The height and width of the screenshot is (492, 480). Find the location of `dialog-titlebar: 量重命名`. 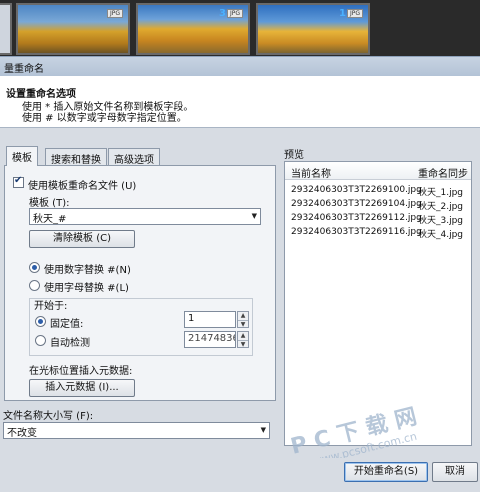

dialog-titlebar: 量重命名 is located at coordinates (240, 66).